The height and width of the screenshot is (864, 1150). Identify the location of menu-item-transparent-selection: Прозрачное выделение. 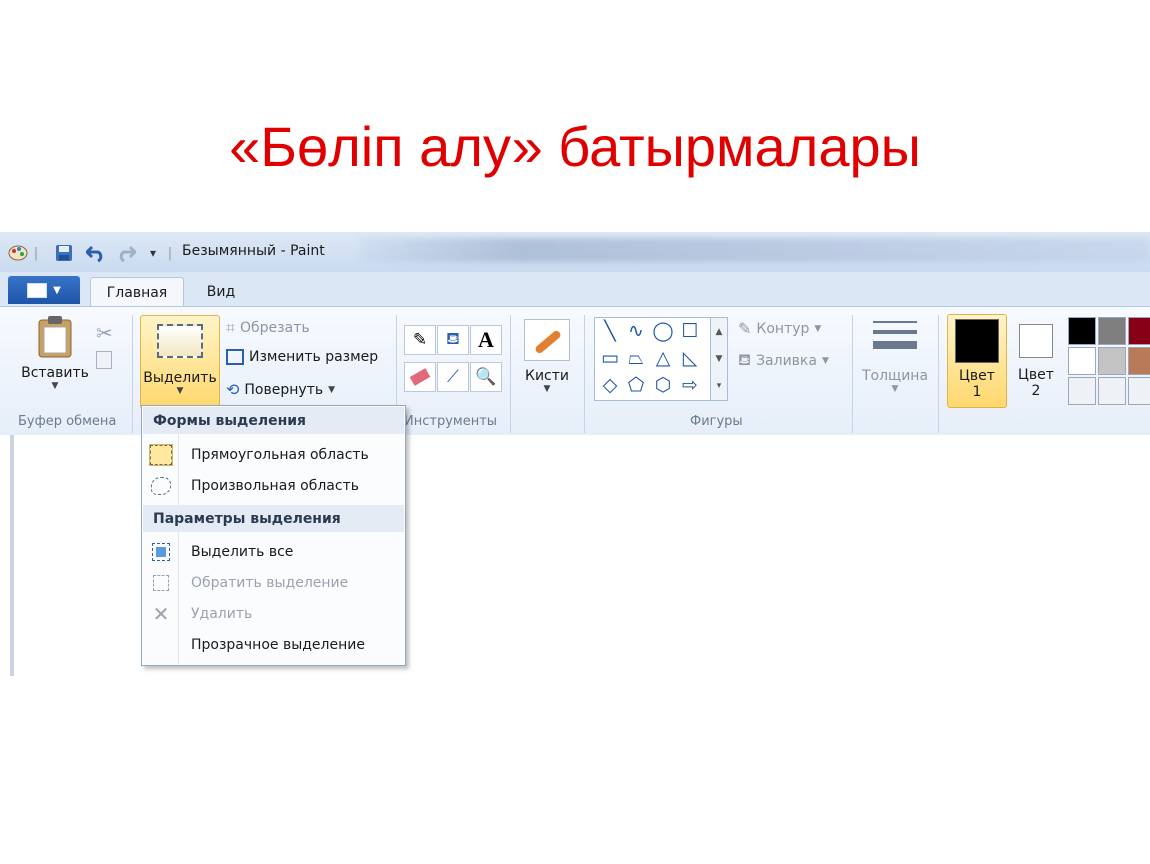
(273, 645).